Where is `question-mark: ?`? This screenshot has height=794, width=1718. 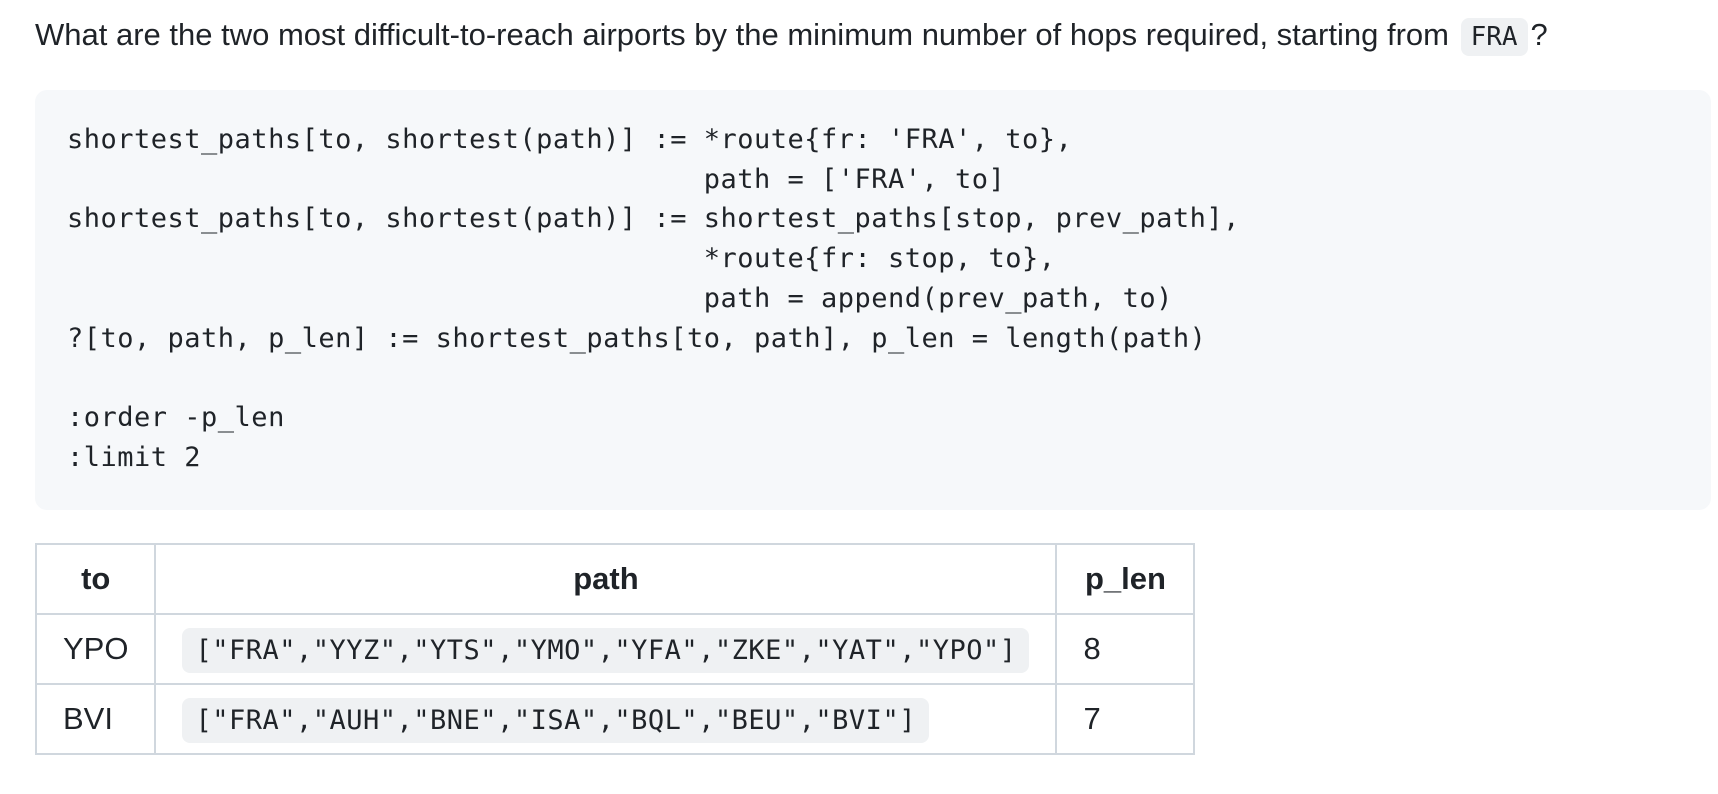 question-mark: ? is located at coordinates (1539, 34).